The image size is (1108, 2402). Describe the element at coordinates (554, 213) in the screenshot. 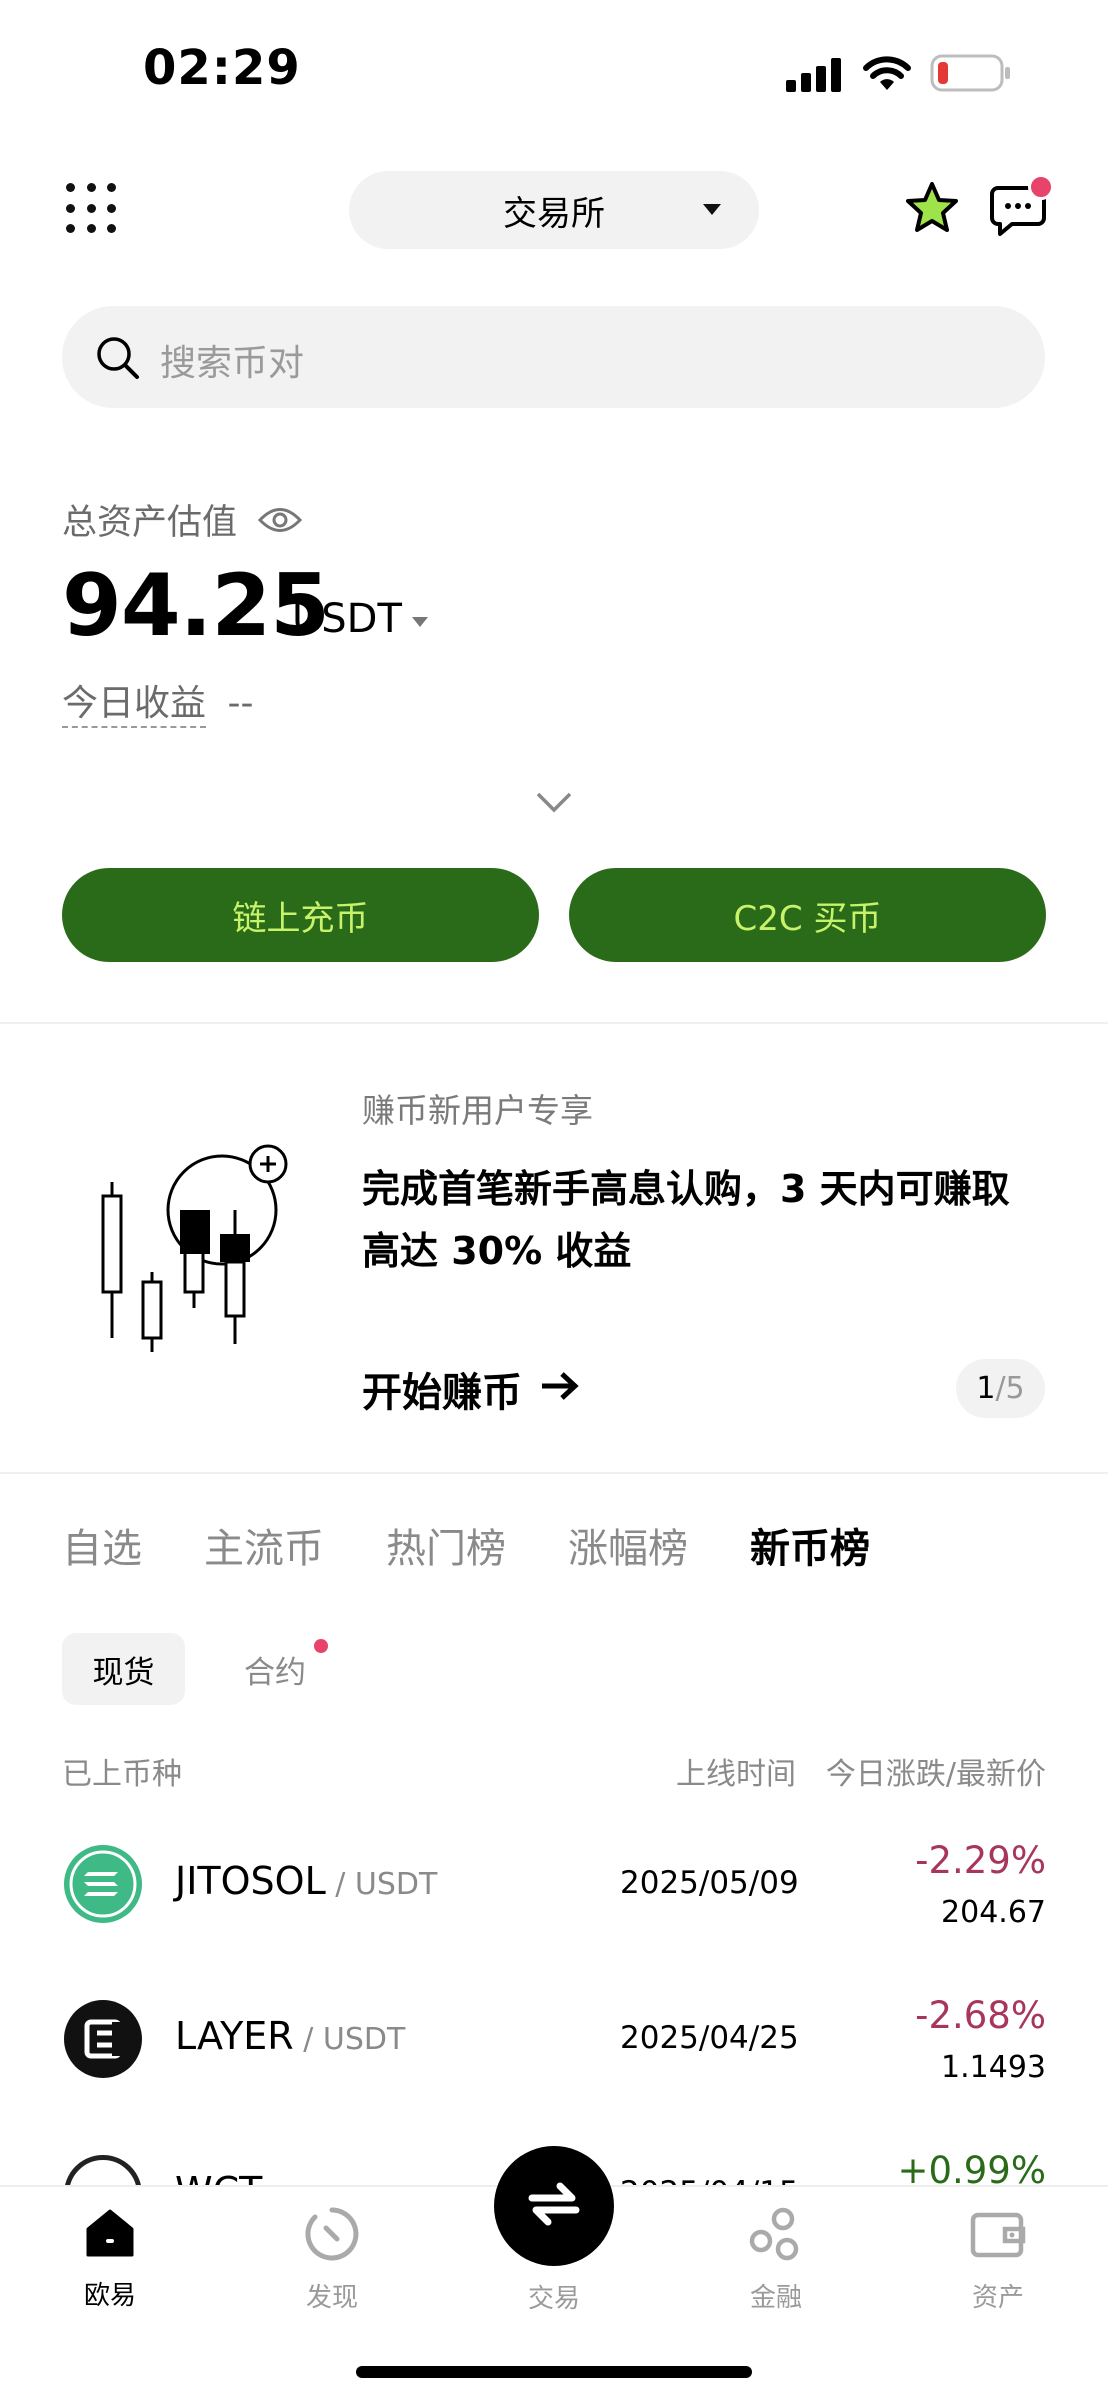

I see `exchange-label: 交易所` at that location.